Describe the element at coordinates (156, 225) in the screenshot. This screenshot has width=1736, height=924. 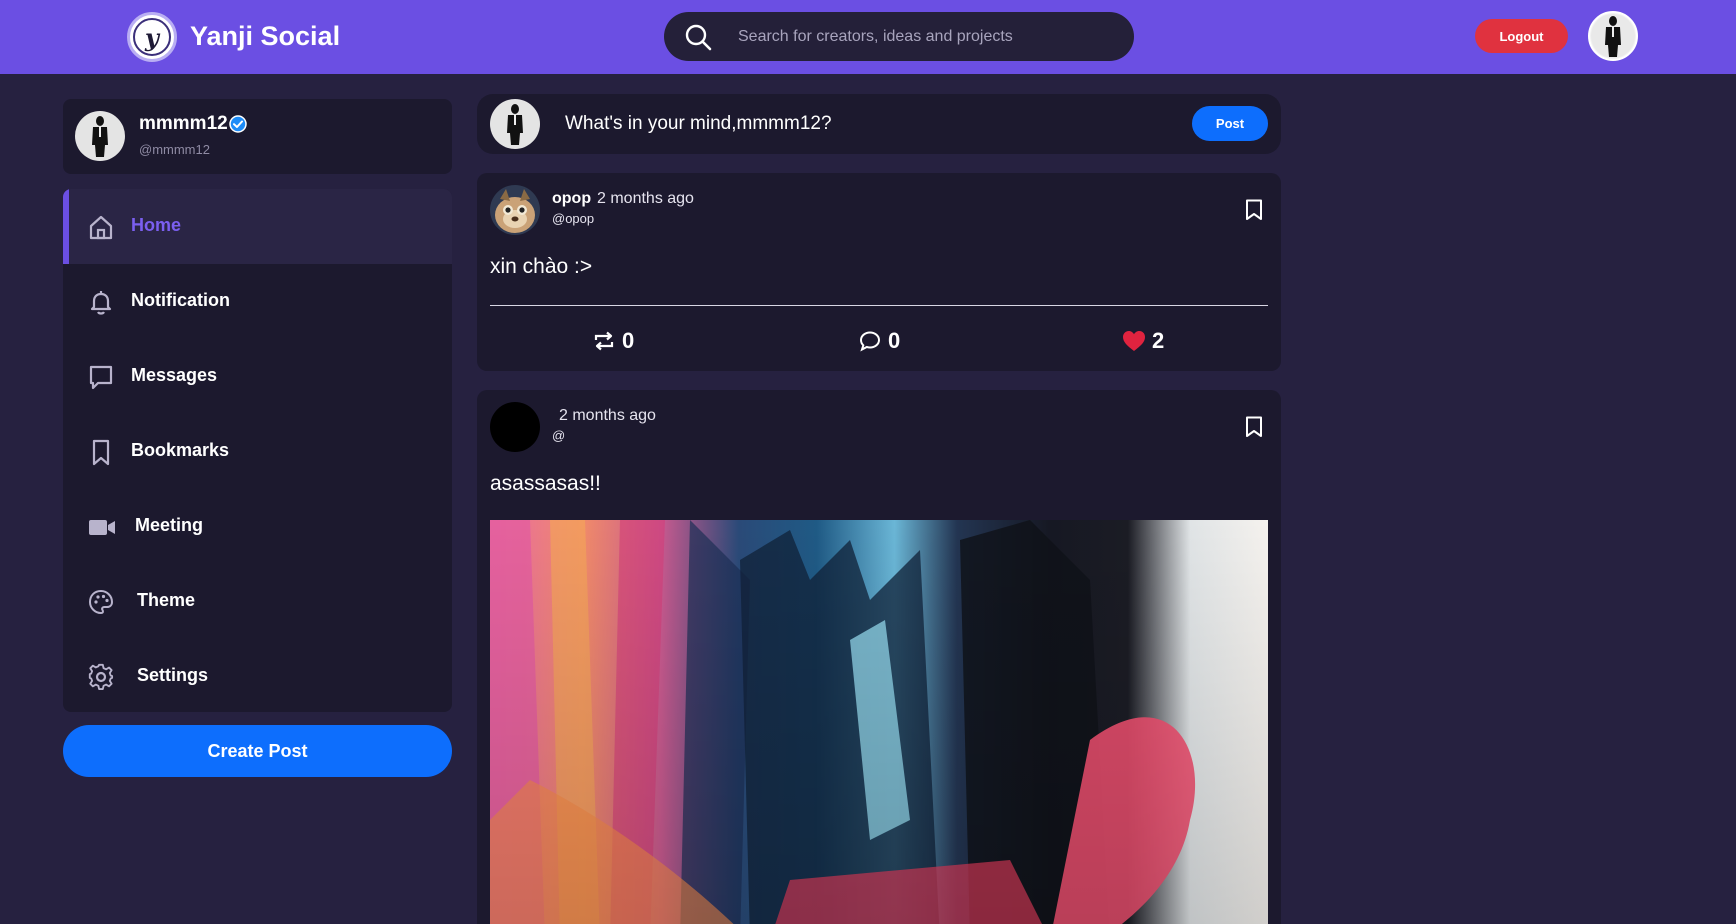
I see `sidebar-item-label: Home` at that location.